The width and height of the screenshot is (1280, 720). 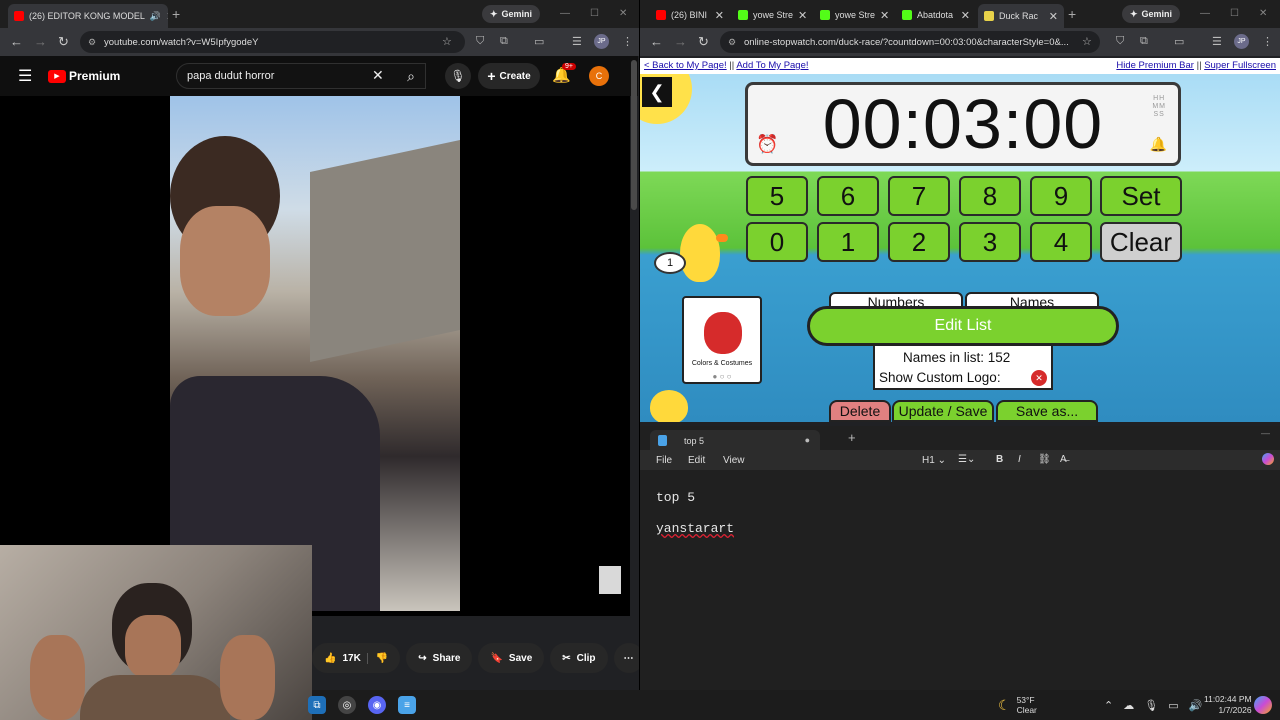 What do you see at coordinates (1061, 196) in the screenshot?
I see `key-9: 9` at bounding box center [1061, 196].